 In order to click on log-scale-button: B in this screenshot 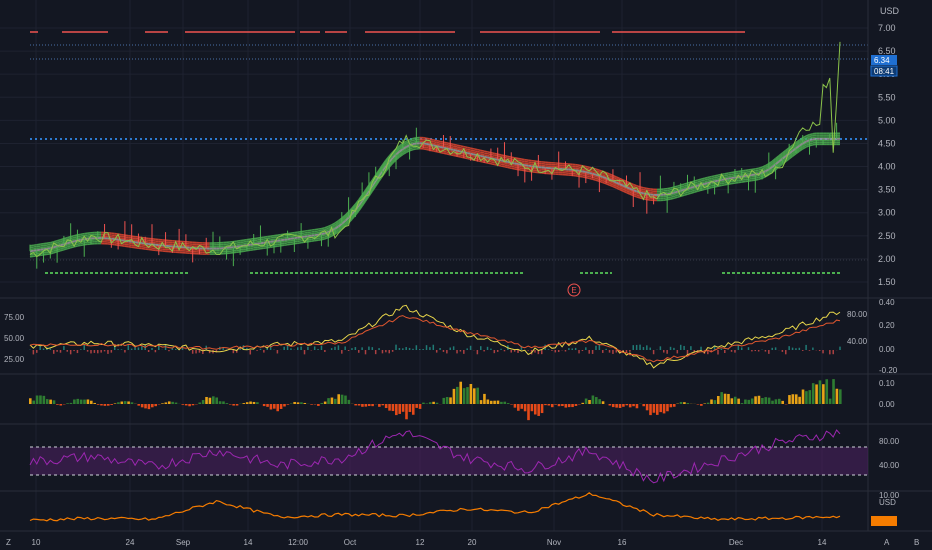, I will do `click(916, 542)`.